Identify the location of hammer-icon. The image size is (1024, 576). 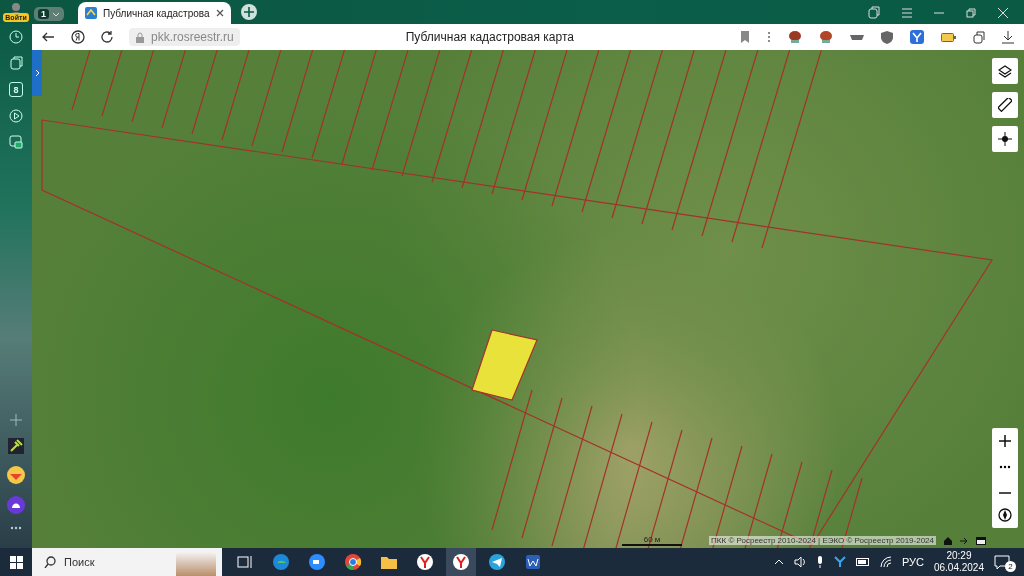
(16, 446).